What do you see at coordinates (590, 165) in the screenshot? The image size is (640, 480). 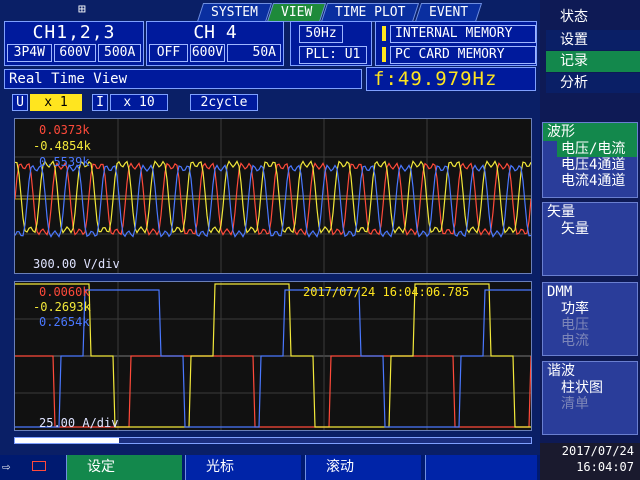 I see `waveform-voltage-4ch: 电压4通道` at bounding box center [590, 165].